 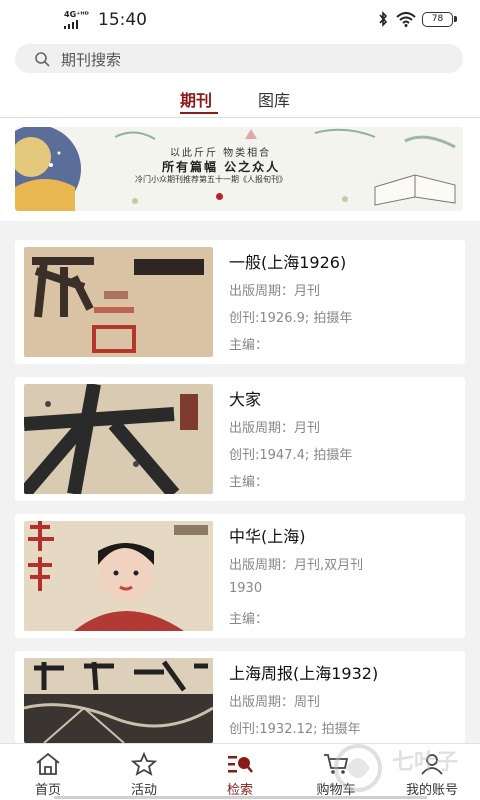 I want to click on magazine-title: 一般(上海1926), so click(x=288, y=262).